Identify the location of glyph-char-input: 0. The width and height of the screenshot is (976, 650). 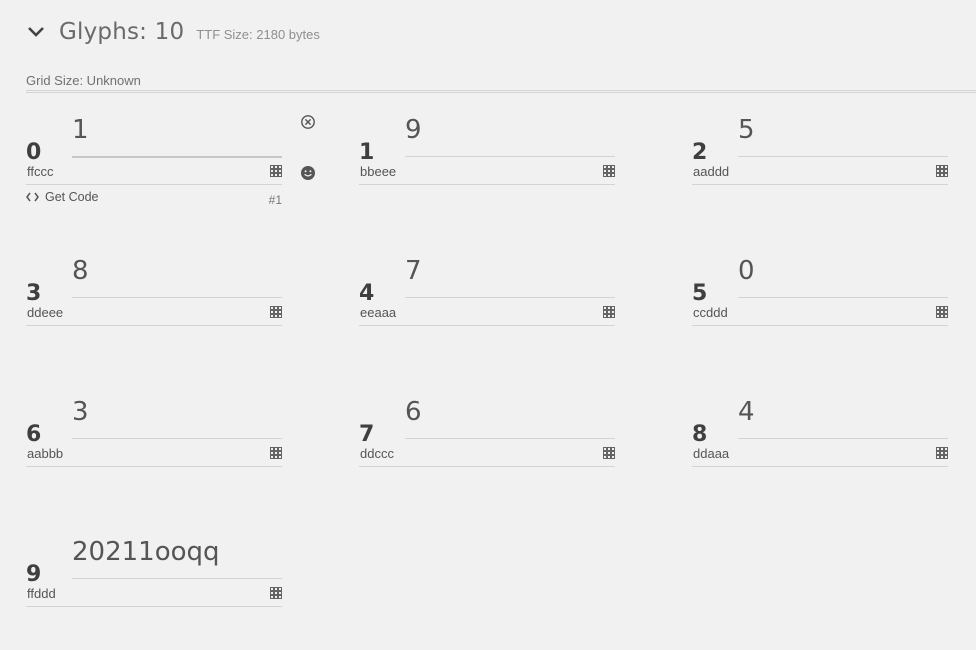
(746, 271).